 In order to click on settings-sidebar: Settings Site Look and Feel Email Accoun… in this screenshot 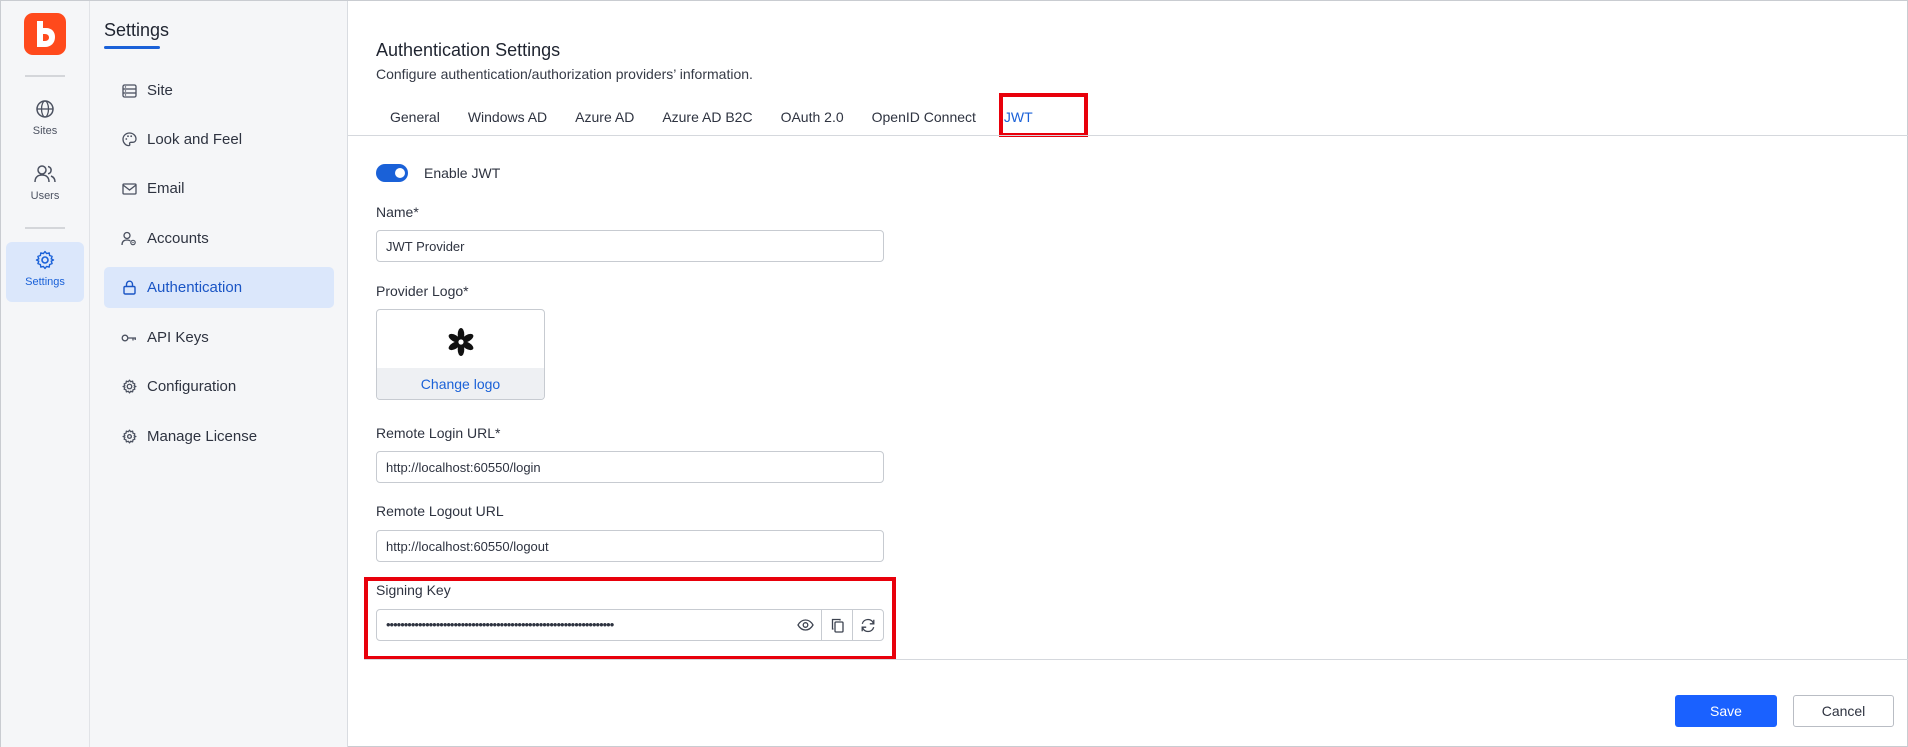, I will do `click(219, 374)`.